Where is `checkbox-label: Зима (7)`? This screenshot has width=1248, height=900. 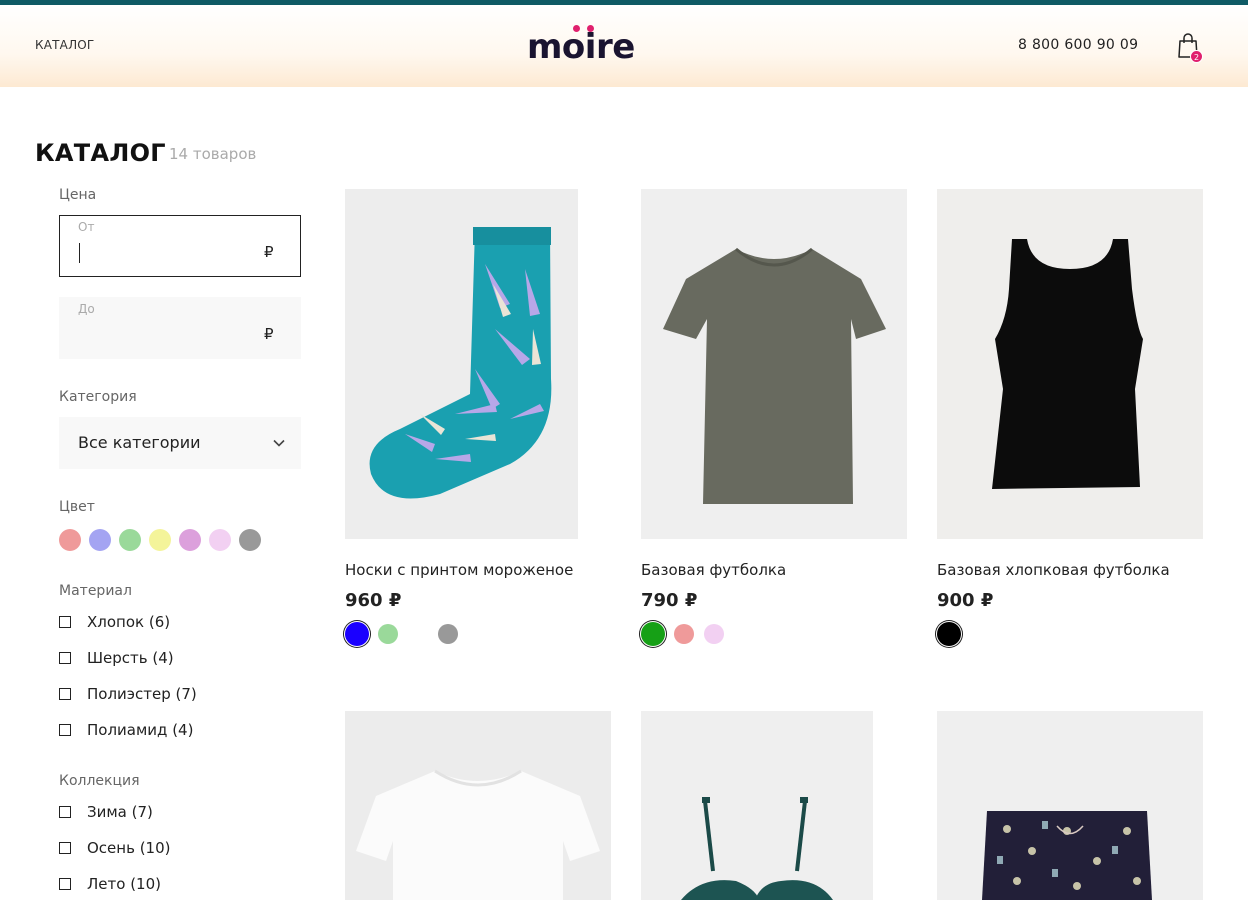 checkbox-label: Зима (7) is located at coordinates (120, 812).